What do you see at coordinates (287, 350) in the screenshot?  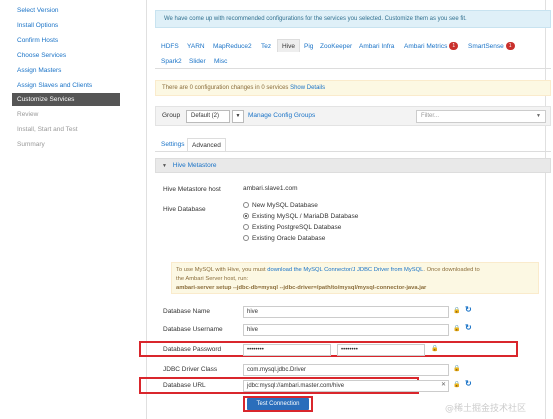 I see `db-password-input: ••••••••` at bounding box center [287, 350].